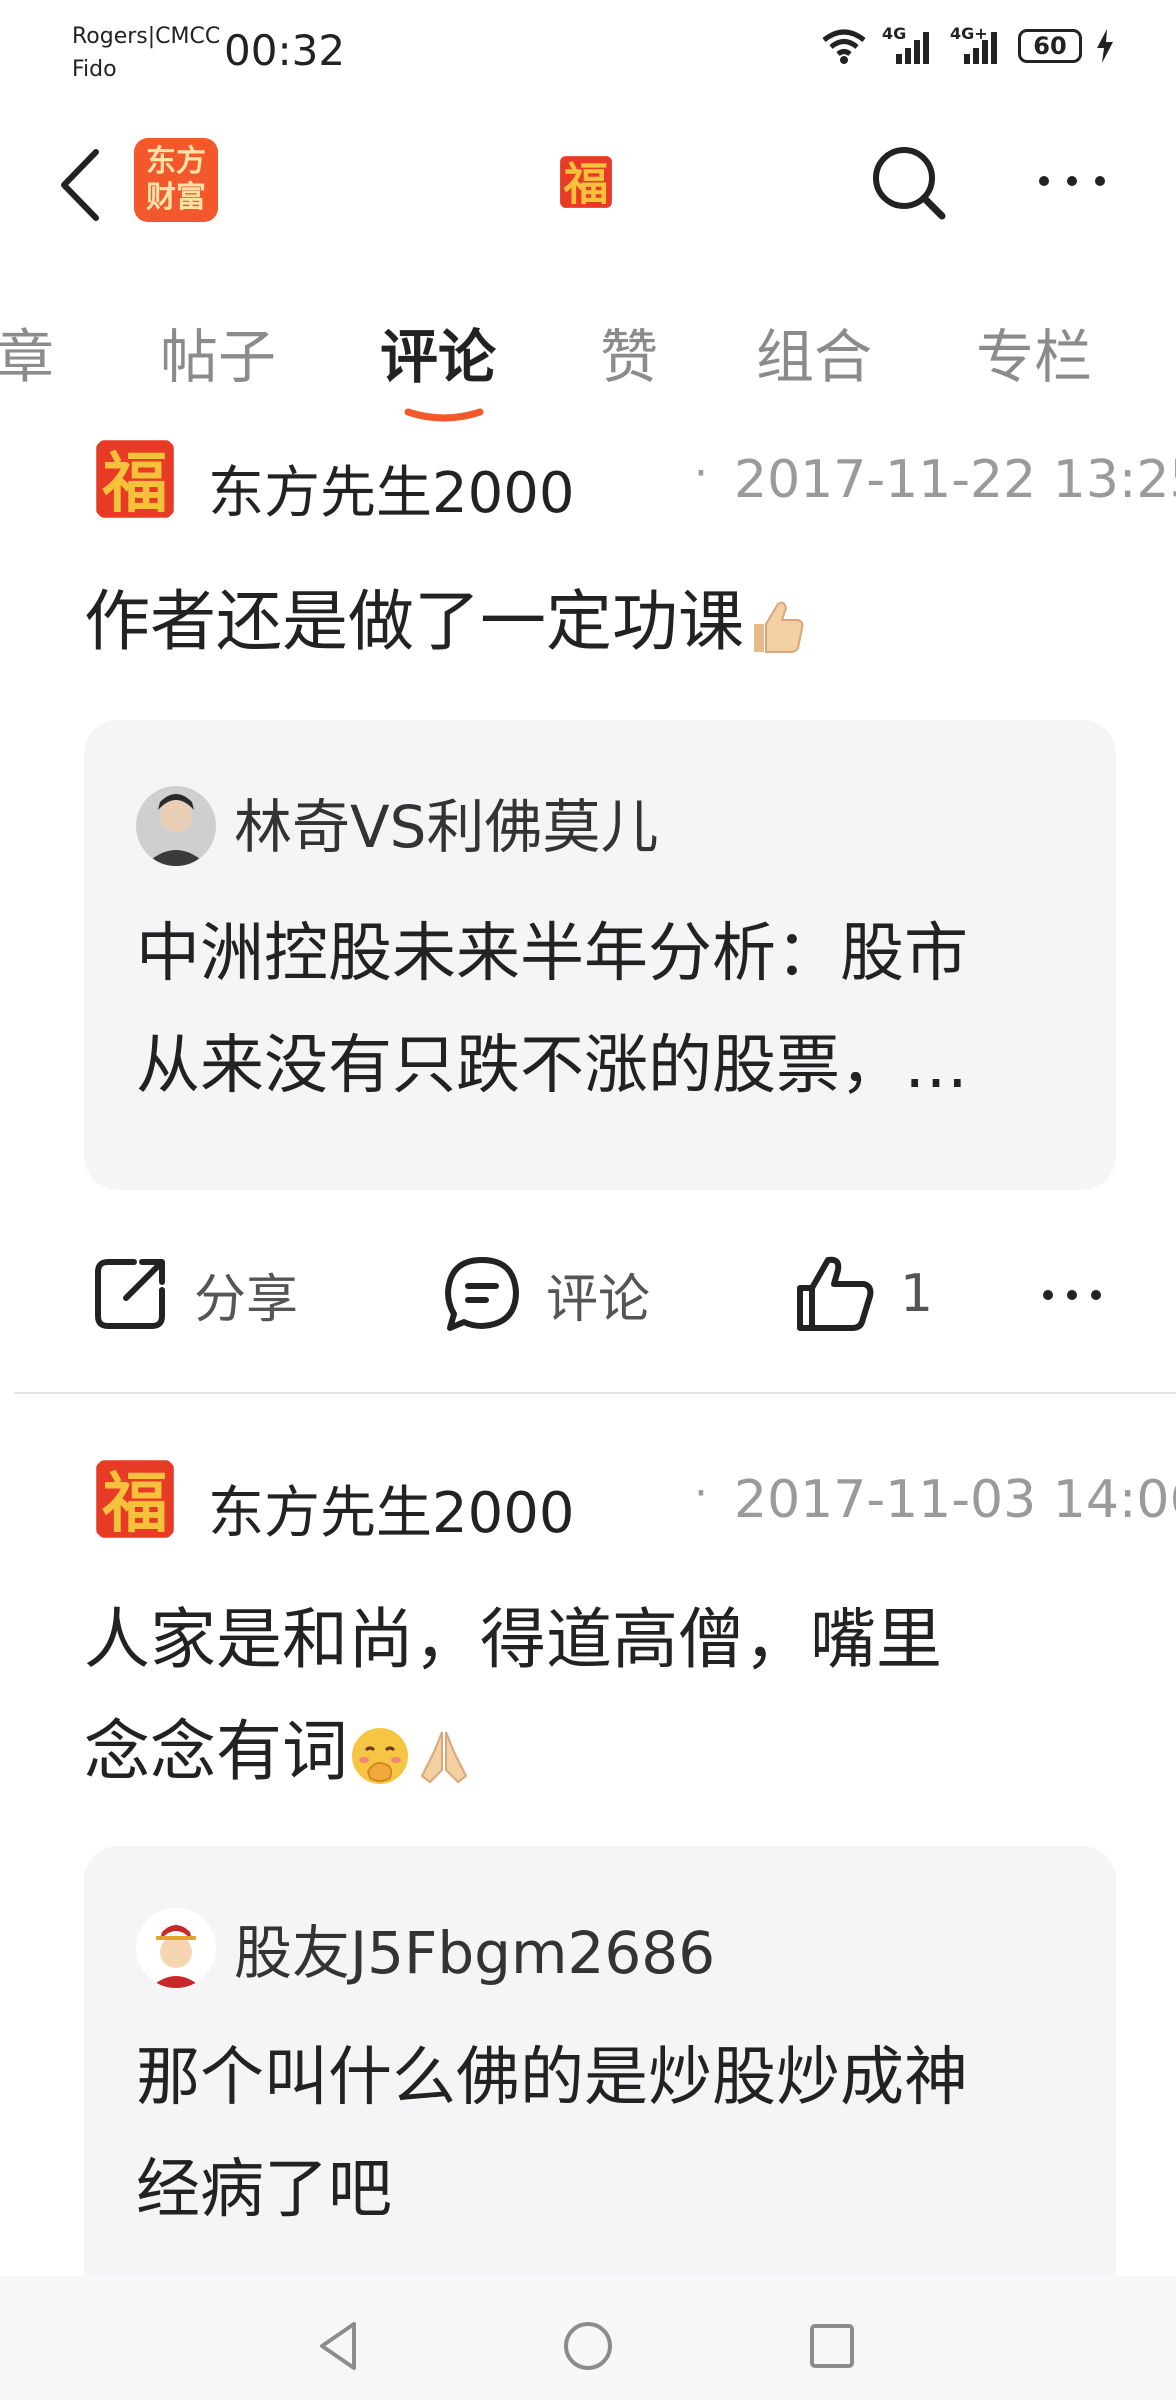  I want to click on quoted-author-name: 股友J5Fbgm2686, so click(474, 1948).